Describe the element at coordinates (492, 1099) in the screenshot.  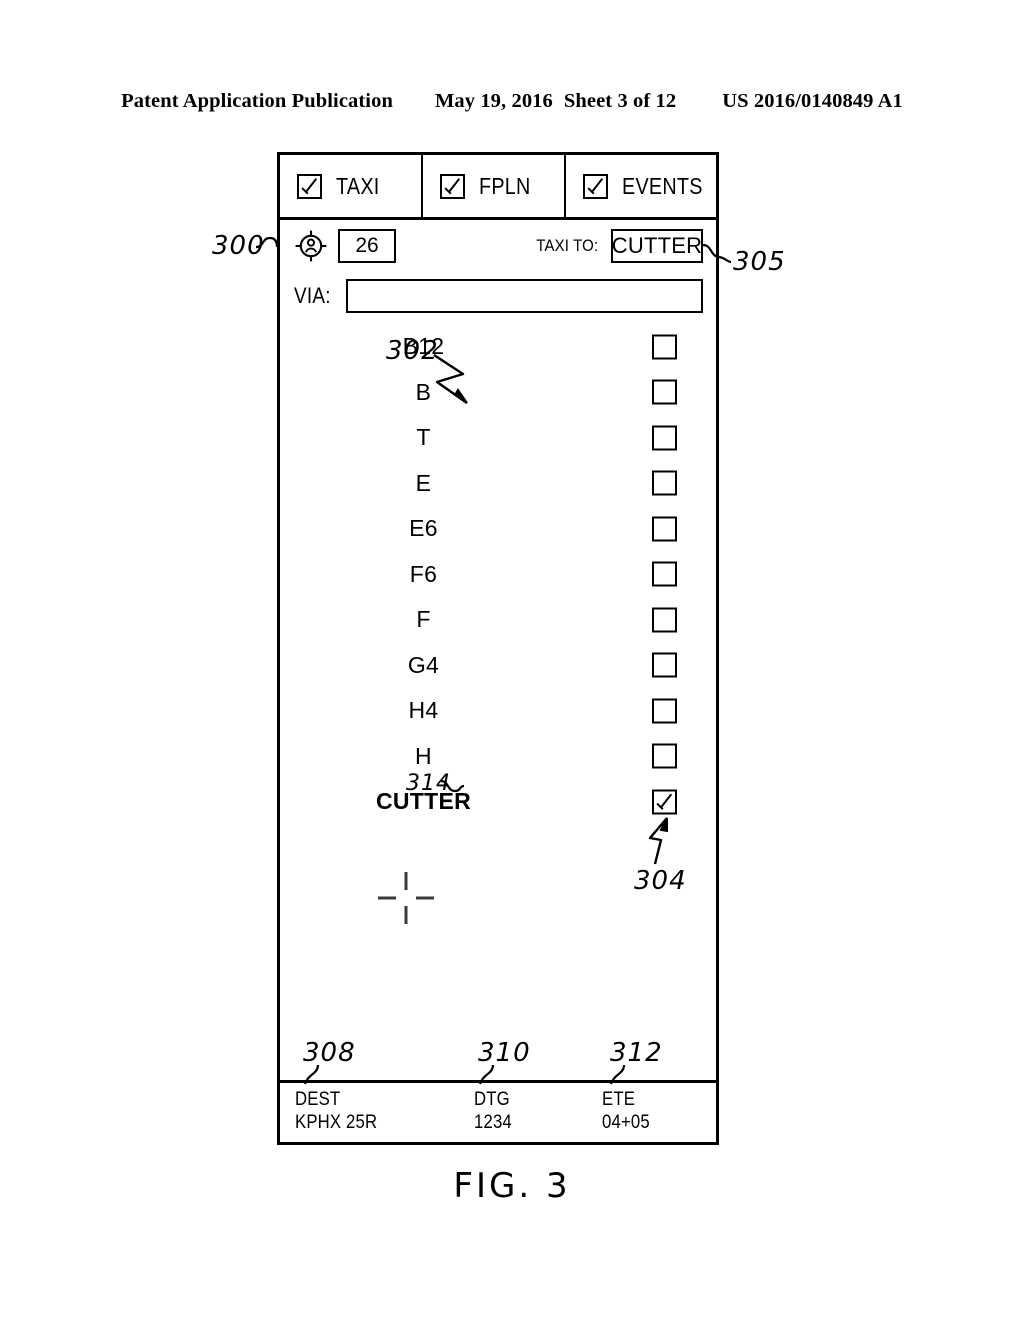
I see `status-dtg-key: DTG` at that location.